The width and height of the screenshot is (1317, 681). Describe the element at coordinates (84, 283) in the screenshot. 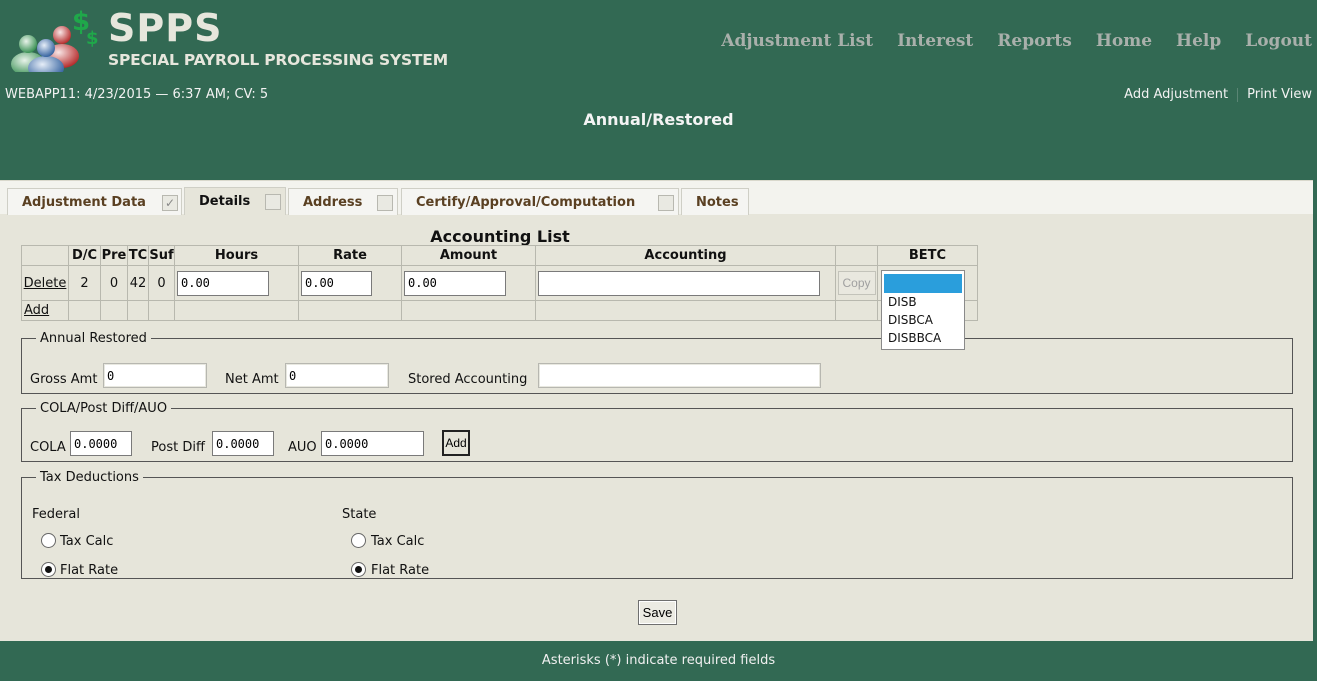

I see `dc-value: 2` at that location.